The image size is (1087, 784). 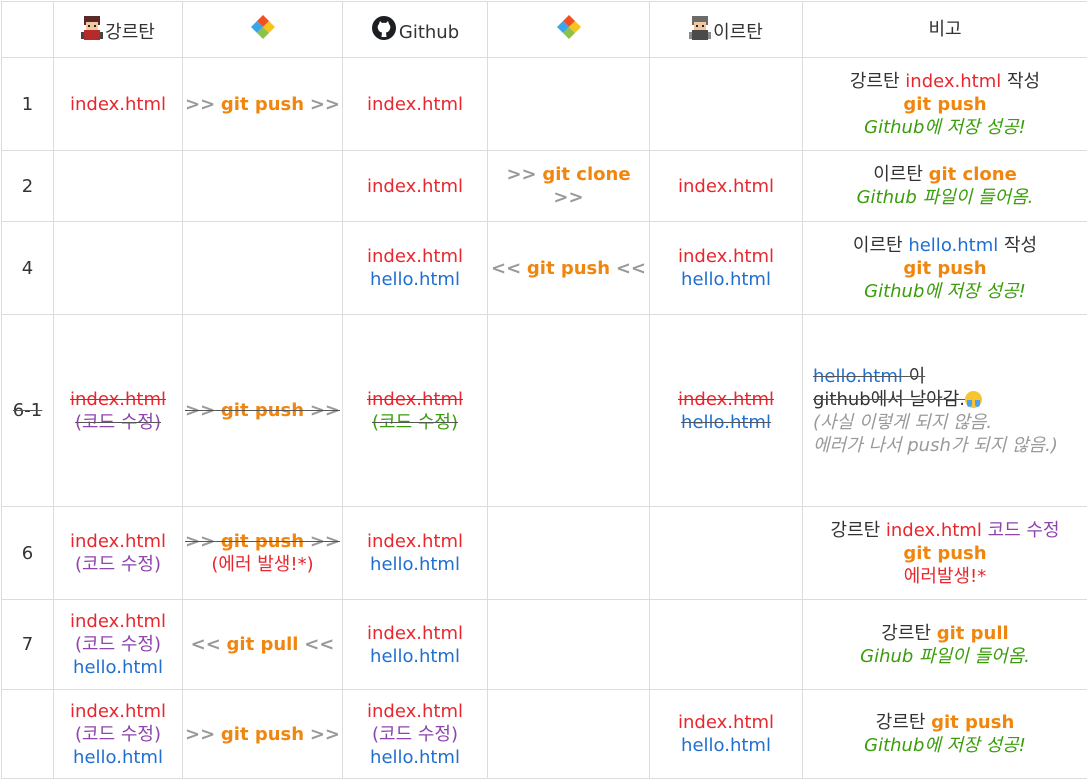 I want to click on github-logo-icon, so click(x=384, y=28).